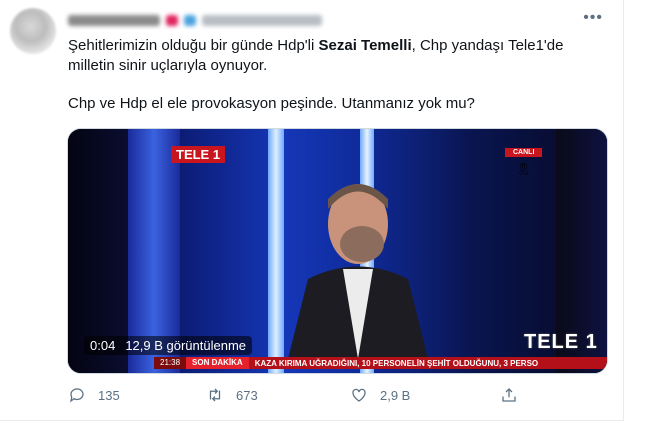 The height and width of the screenshot is (442, 645). Describe the element at coordinates (215, 395) in the screenshot. I see `retweet-icon` at that location.